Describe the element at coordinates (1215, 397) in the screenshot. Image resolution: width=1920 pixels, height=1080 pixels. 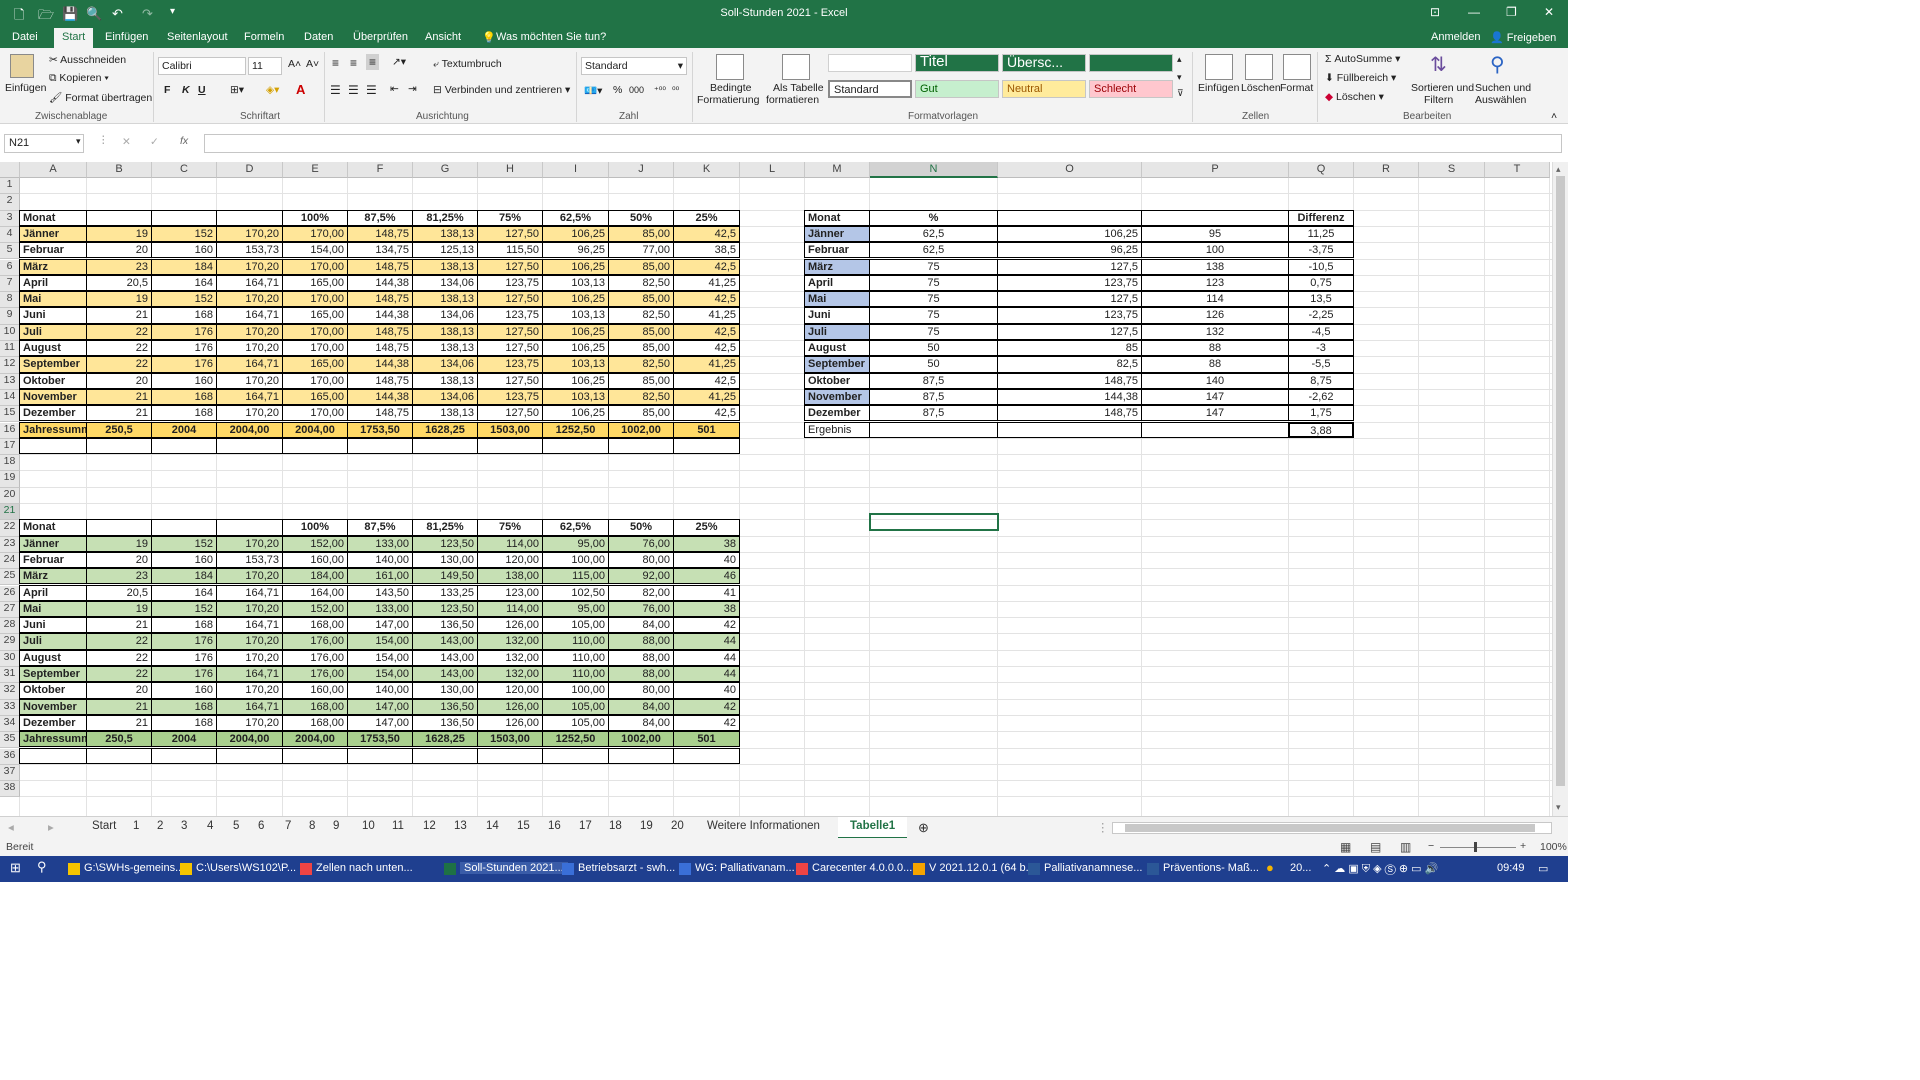
I see `data-cell: 147` at that location.